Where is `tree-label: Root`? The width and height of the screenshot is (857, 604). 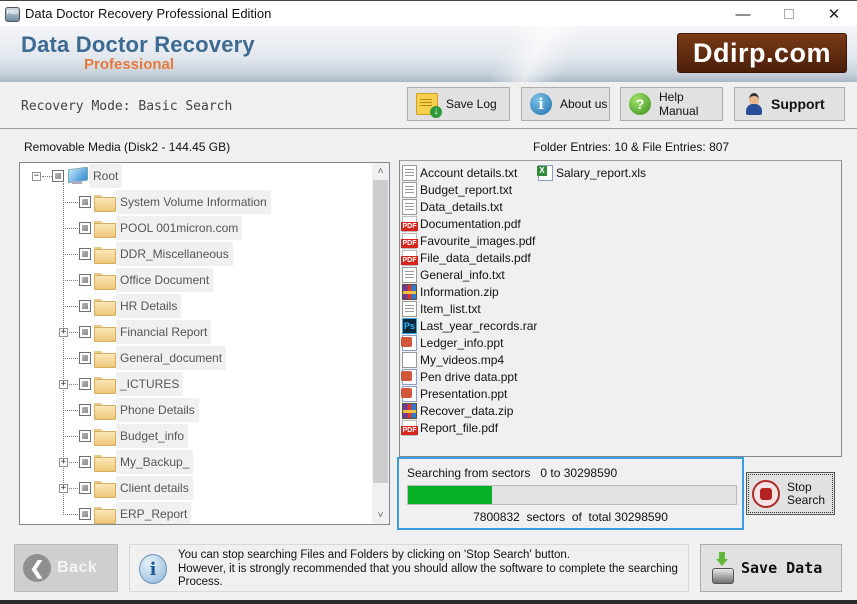
tree-label: Root is located at coordinates (106, 176).